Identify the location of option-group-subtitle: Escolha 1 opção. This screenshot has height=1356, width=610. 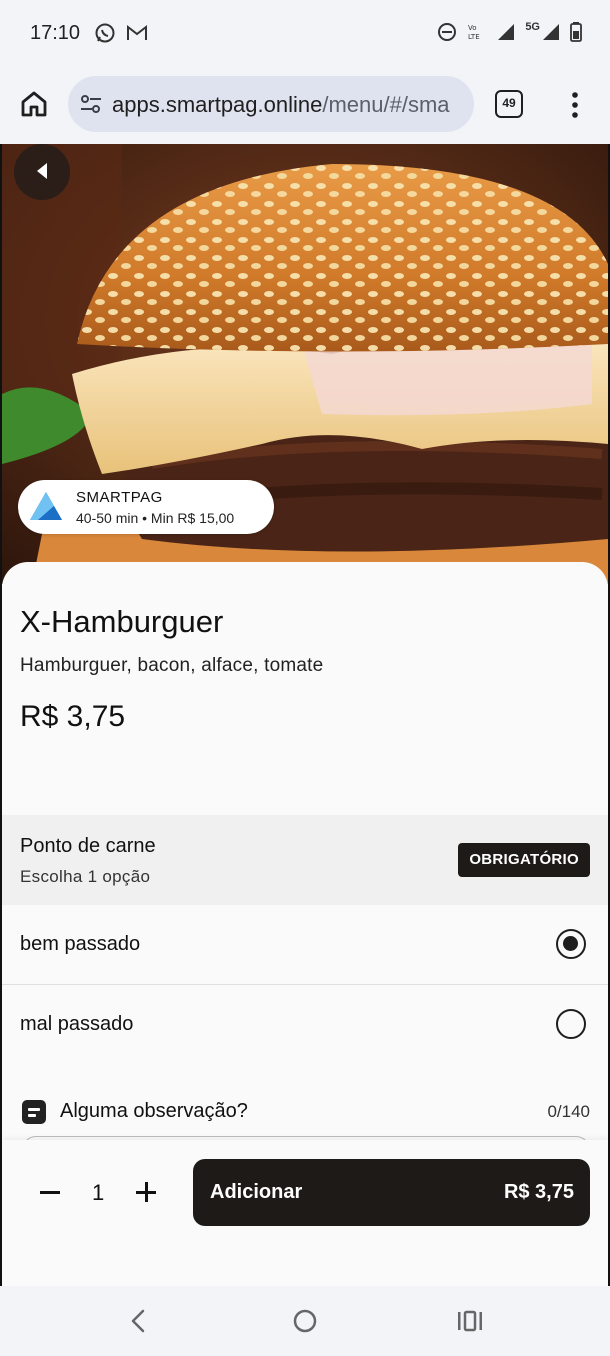
(85, 876).